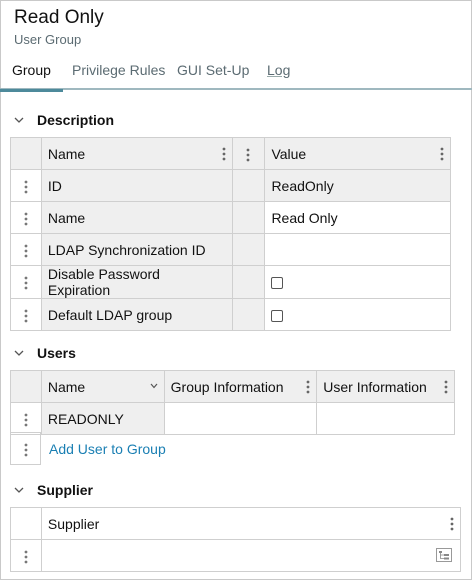 The width and height of the screenshot is (472, 580). Describe the element at coordinates (357, 153) in the screenshot. I see `column-header-value: Value` at that location.